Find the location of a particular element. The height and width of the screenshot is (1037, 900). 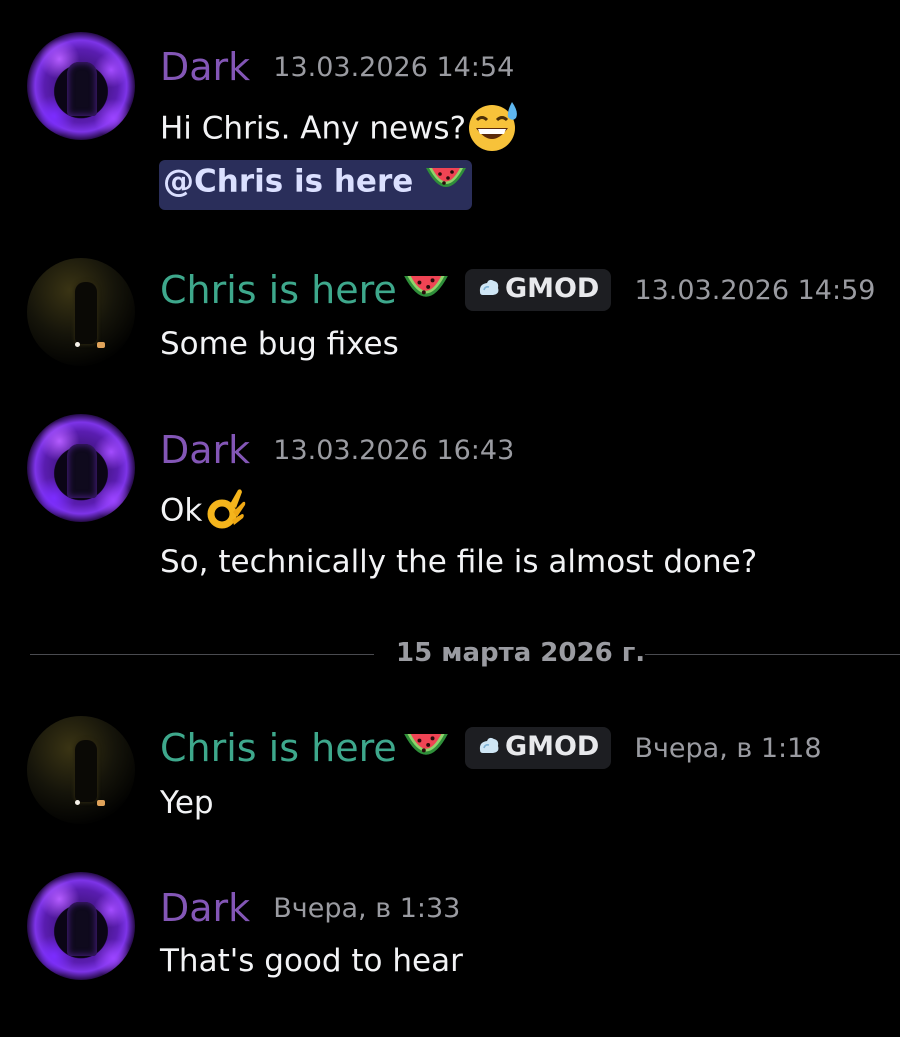

grinning-sweat-emoji is located at coordinates (494, 130).